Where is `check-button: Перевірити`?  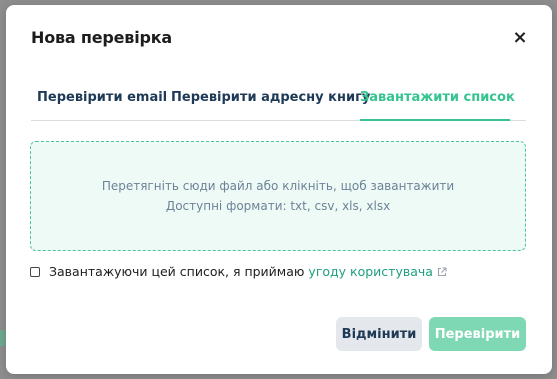
check-button: Перевірити is located at coordinates (477, 334).